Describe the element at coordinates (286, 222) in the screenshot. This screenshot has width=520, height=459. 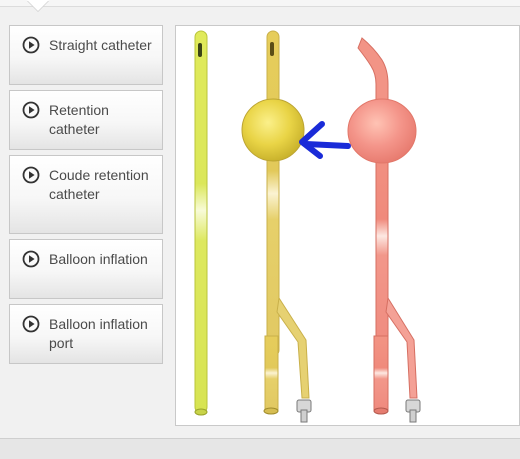
I see `retention-catheter` at that location.